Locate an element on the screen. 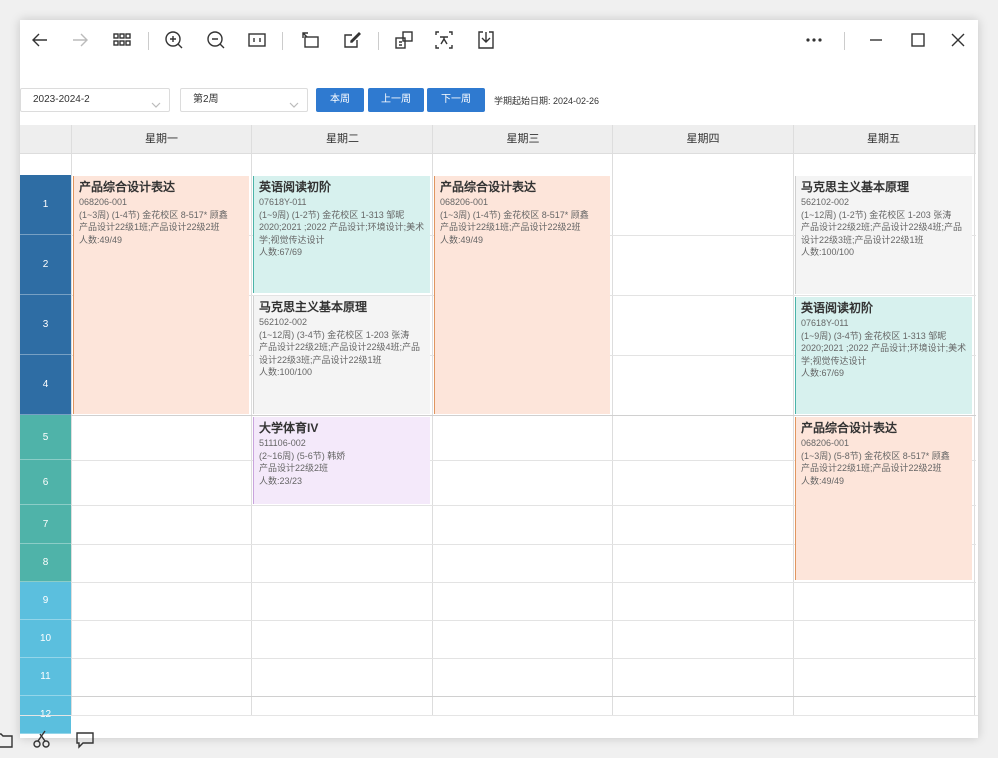 The image size is (998, 758). prev-week-button: 上一周 is located at coordinates (396, 100).